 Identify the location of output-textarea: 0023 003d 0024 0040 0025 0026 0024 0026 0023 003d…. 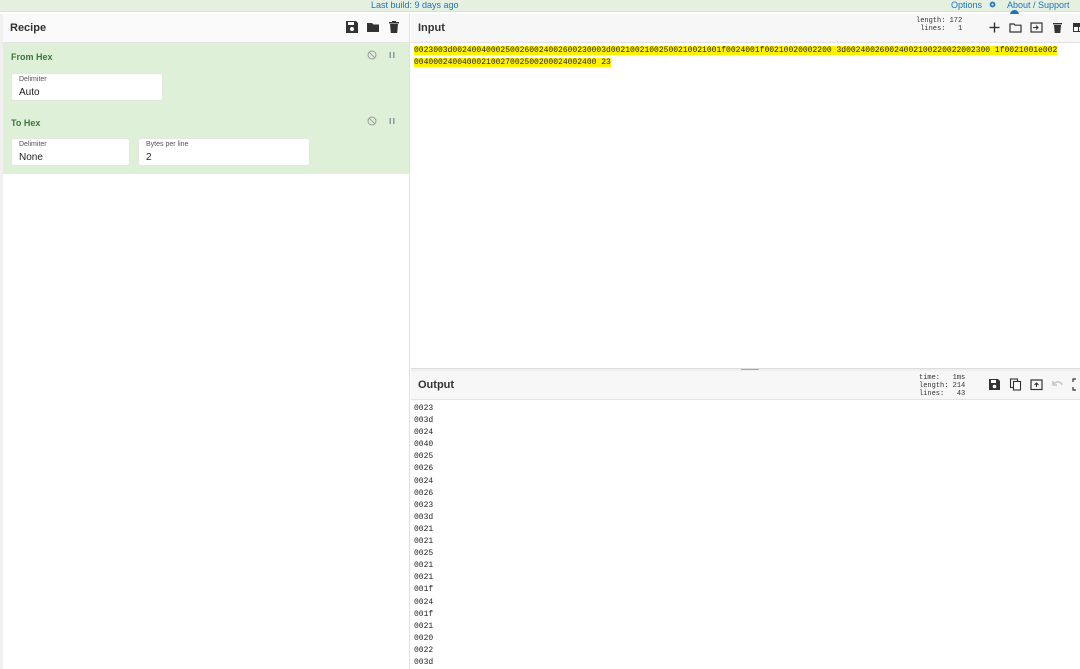
(423, 536).